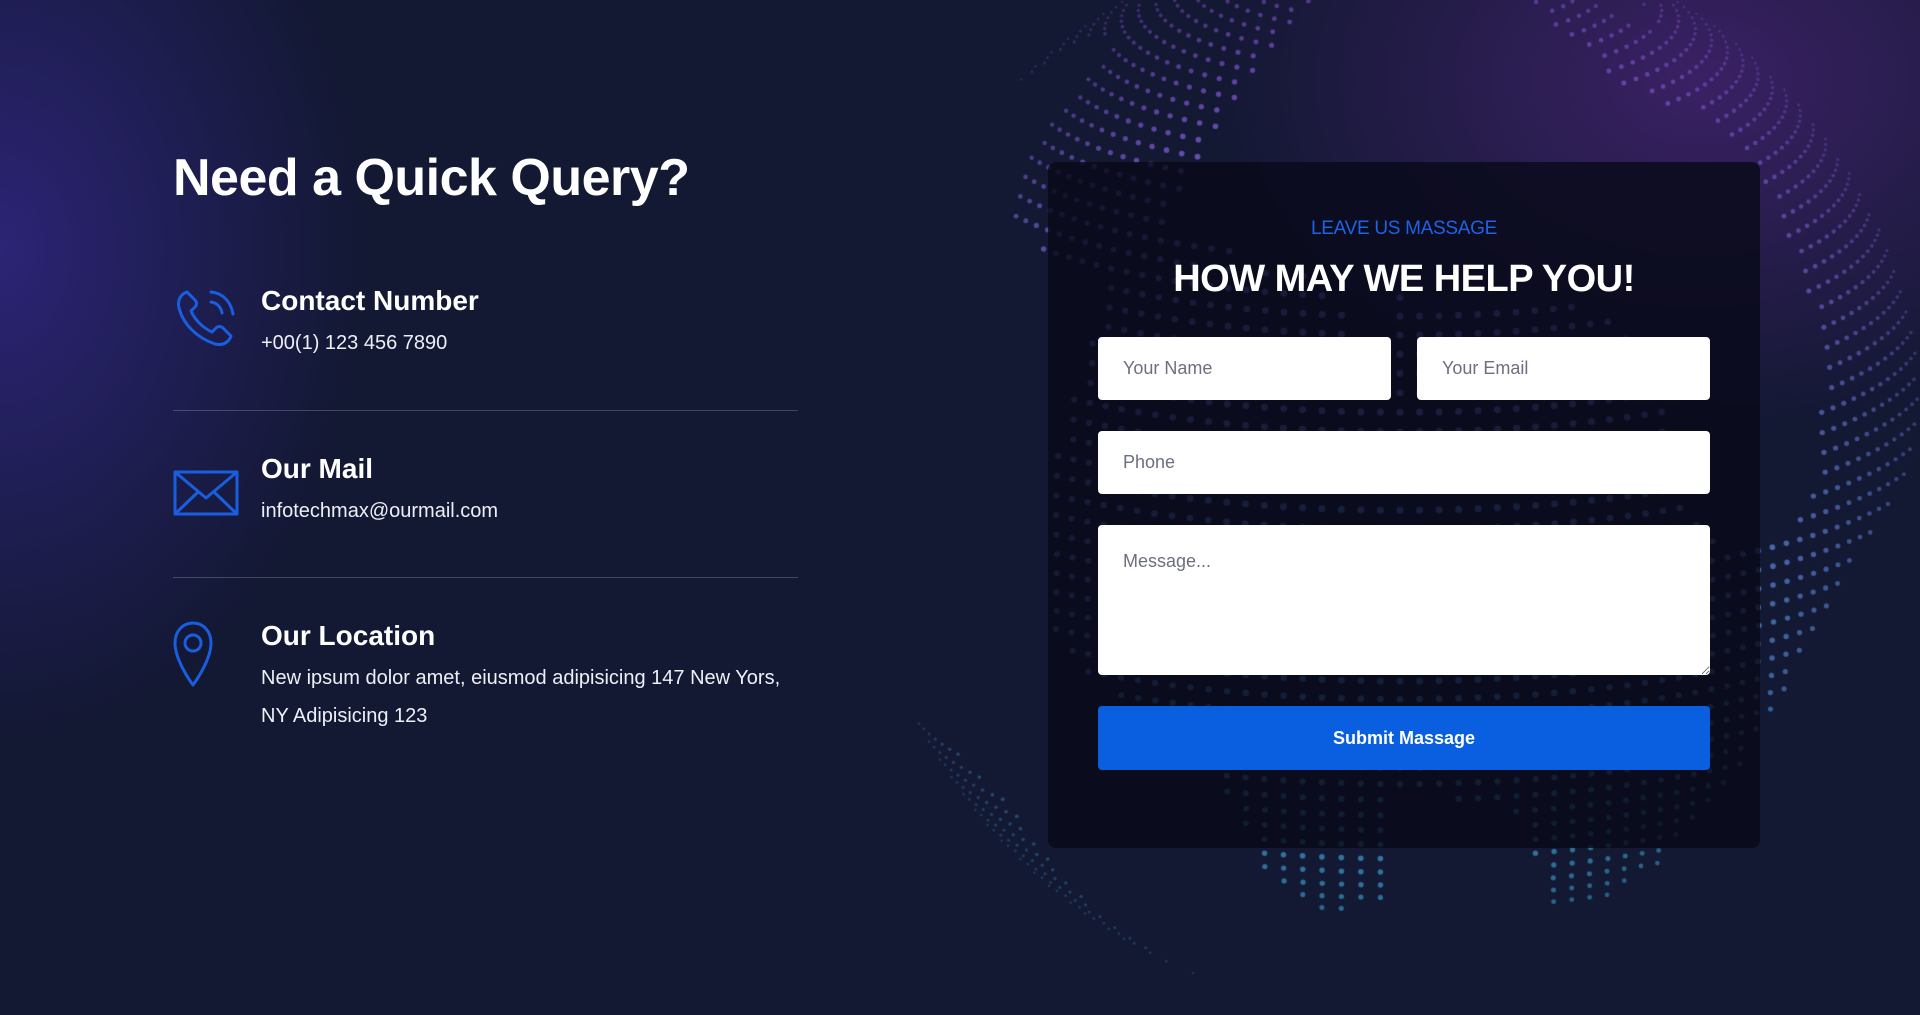 The image size is (1920, 1015). What do you see at coordinates (206, 493) in the screenshot?
I see `mail-icon` at bounding box center [206, 493].